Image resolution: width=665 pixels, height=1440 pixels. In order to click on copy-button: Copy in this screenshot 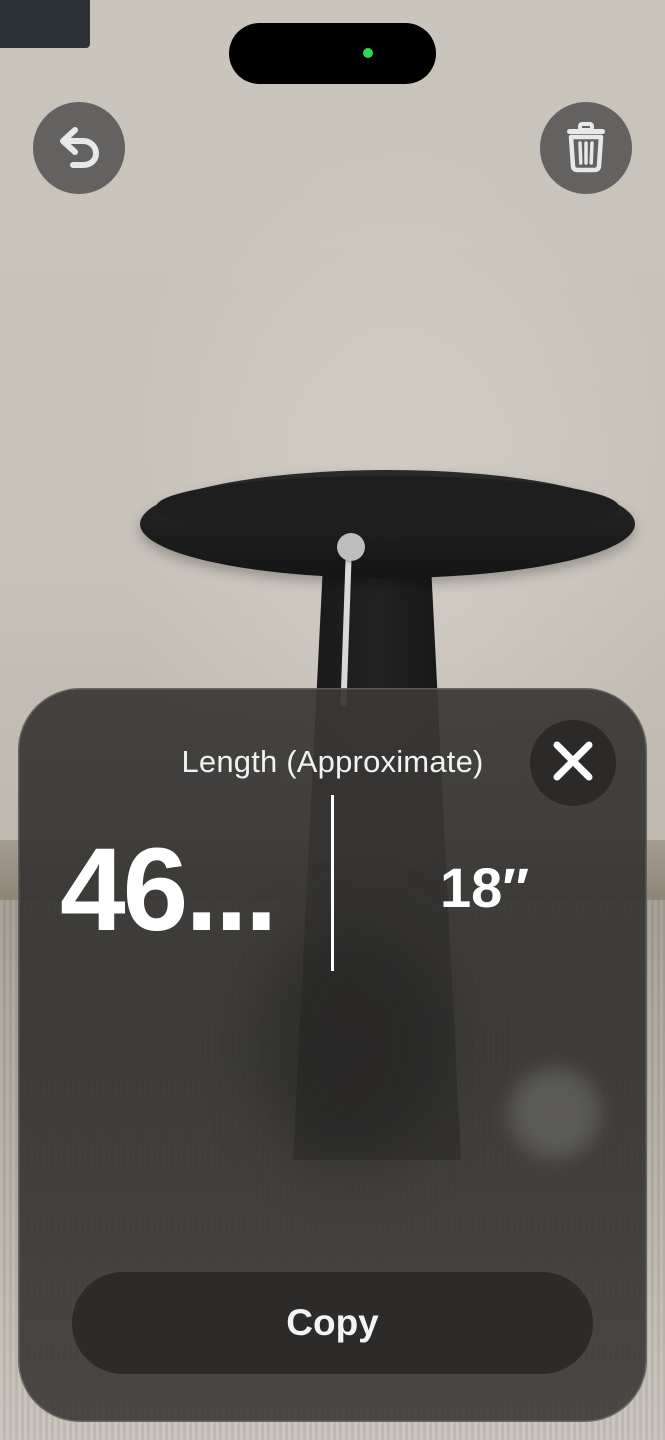, I will do `click(332, 1323)`.